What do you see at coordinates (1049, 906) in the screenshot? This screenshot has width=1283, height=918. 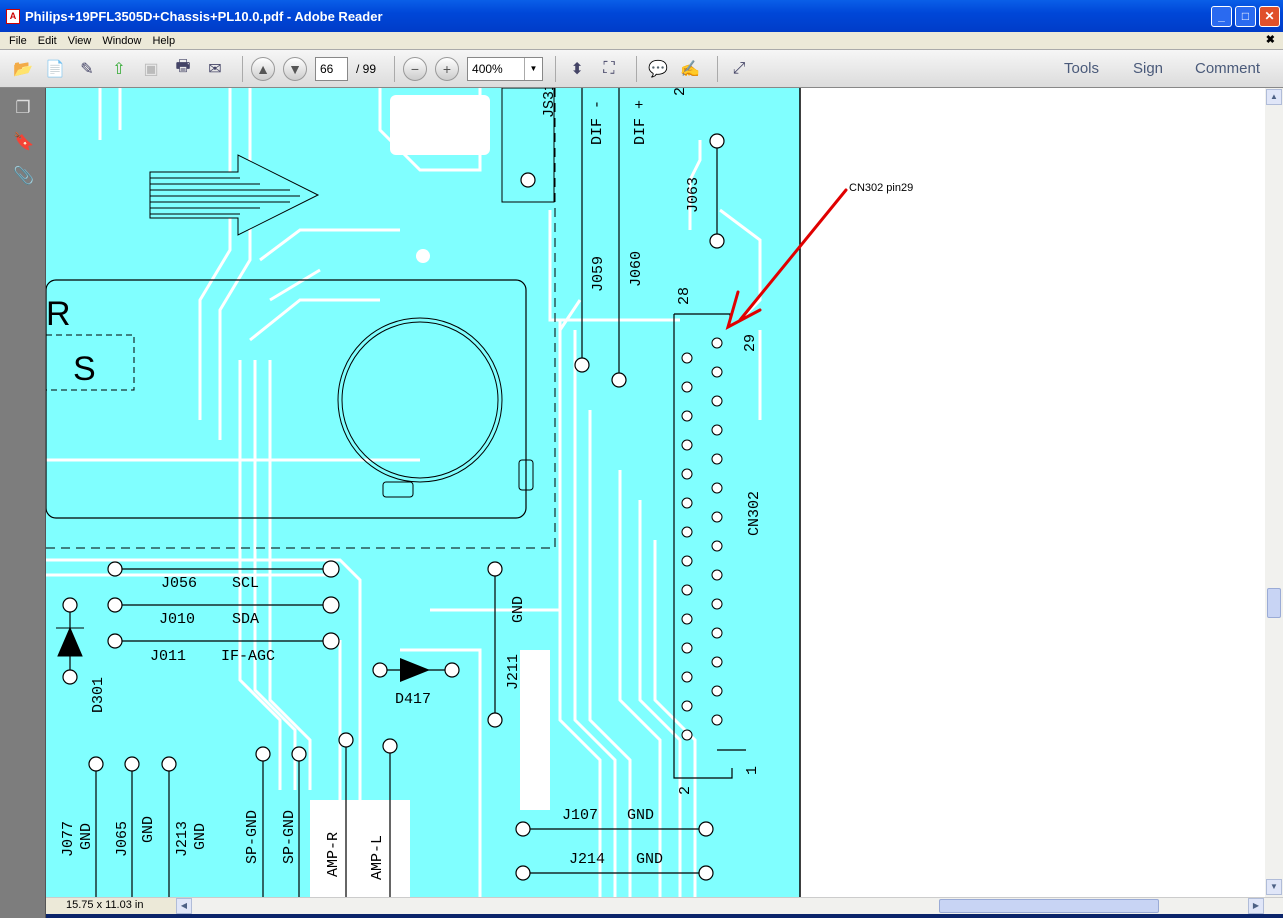 I see `horizontal-scroll-thumb` at bounding box center [1049, 906].